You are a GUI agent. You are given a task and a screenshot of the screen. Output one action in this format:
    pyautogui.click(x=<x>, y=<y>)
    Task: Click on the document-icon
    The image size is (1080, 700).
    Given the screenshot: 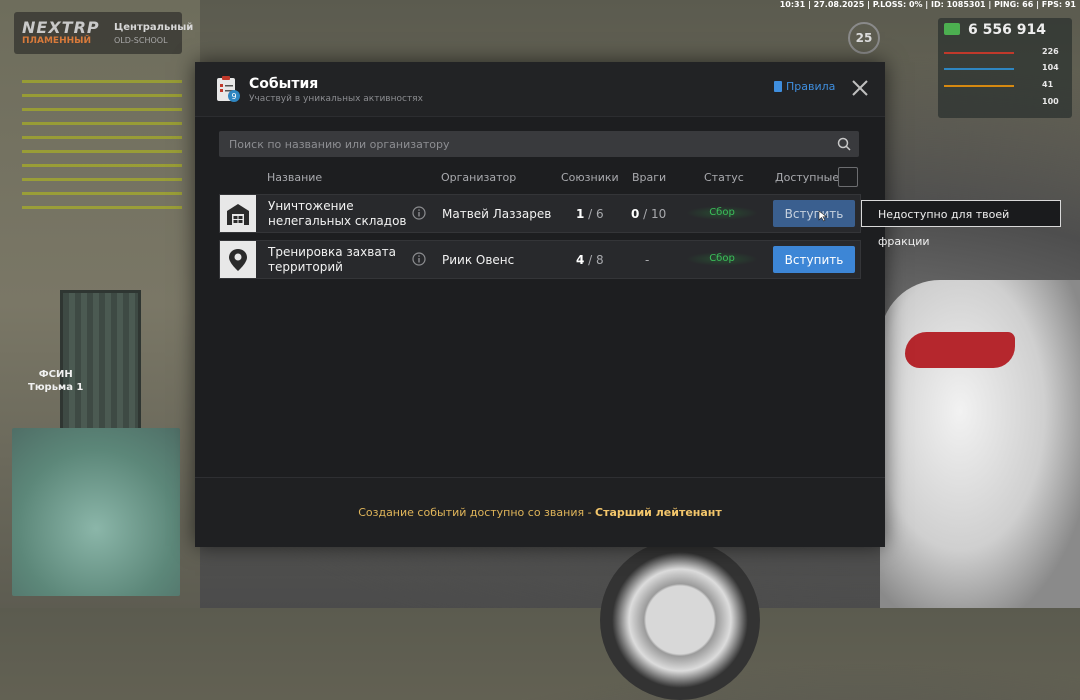 What is the action you would take?
    pyautogui.click(x=778, y=86)
    